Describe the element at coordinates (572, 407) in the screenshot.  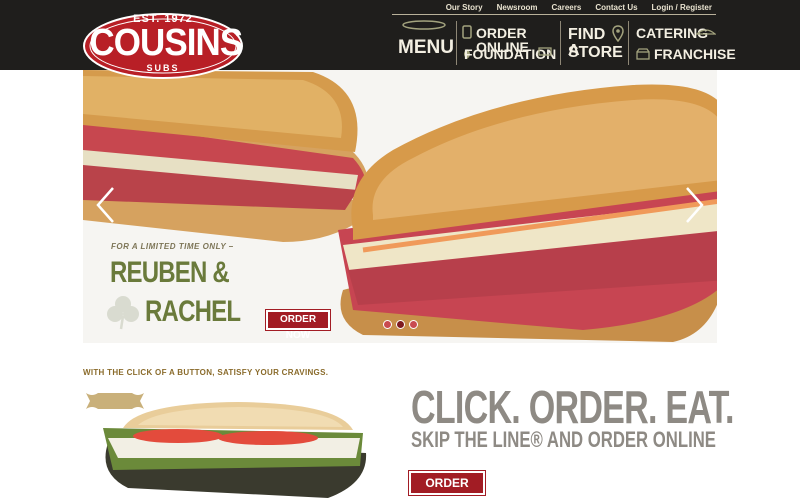
I see `promo-headline: CLICK. ORDER. EAT.` at that location.